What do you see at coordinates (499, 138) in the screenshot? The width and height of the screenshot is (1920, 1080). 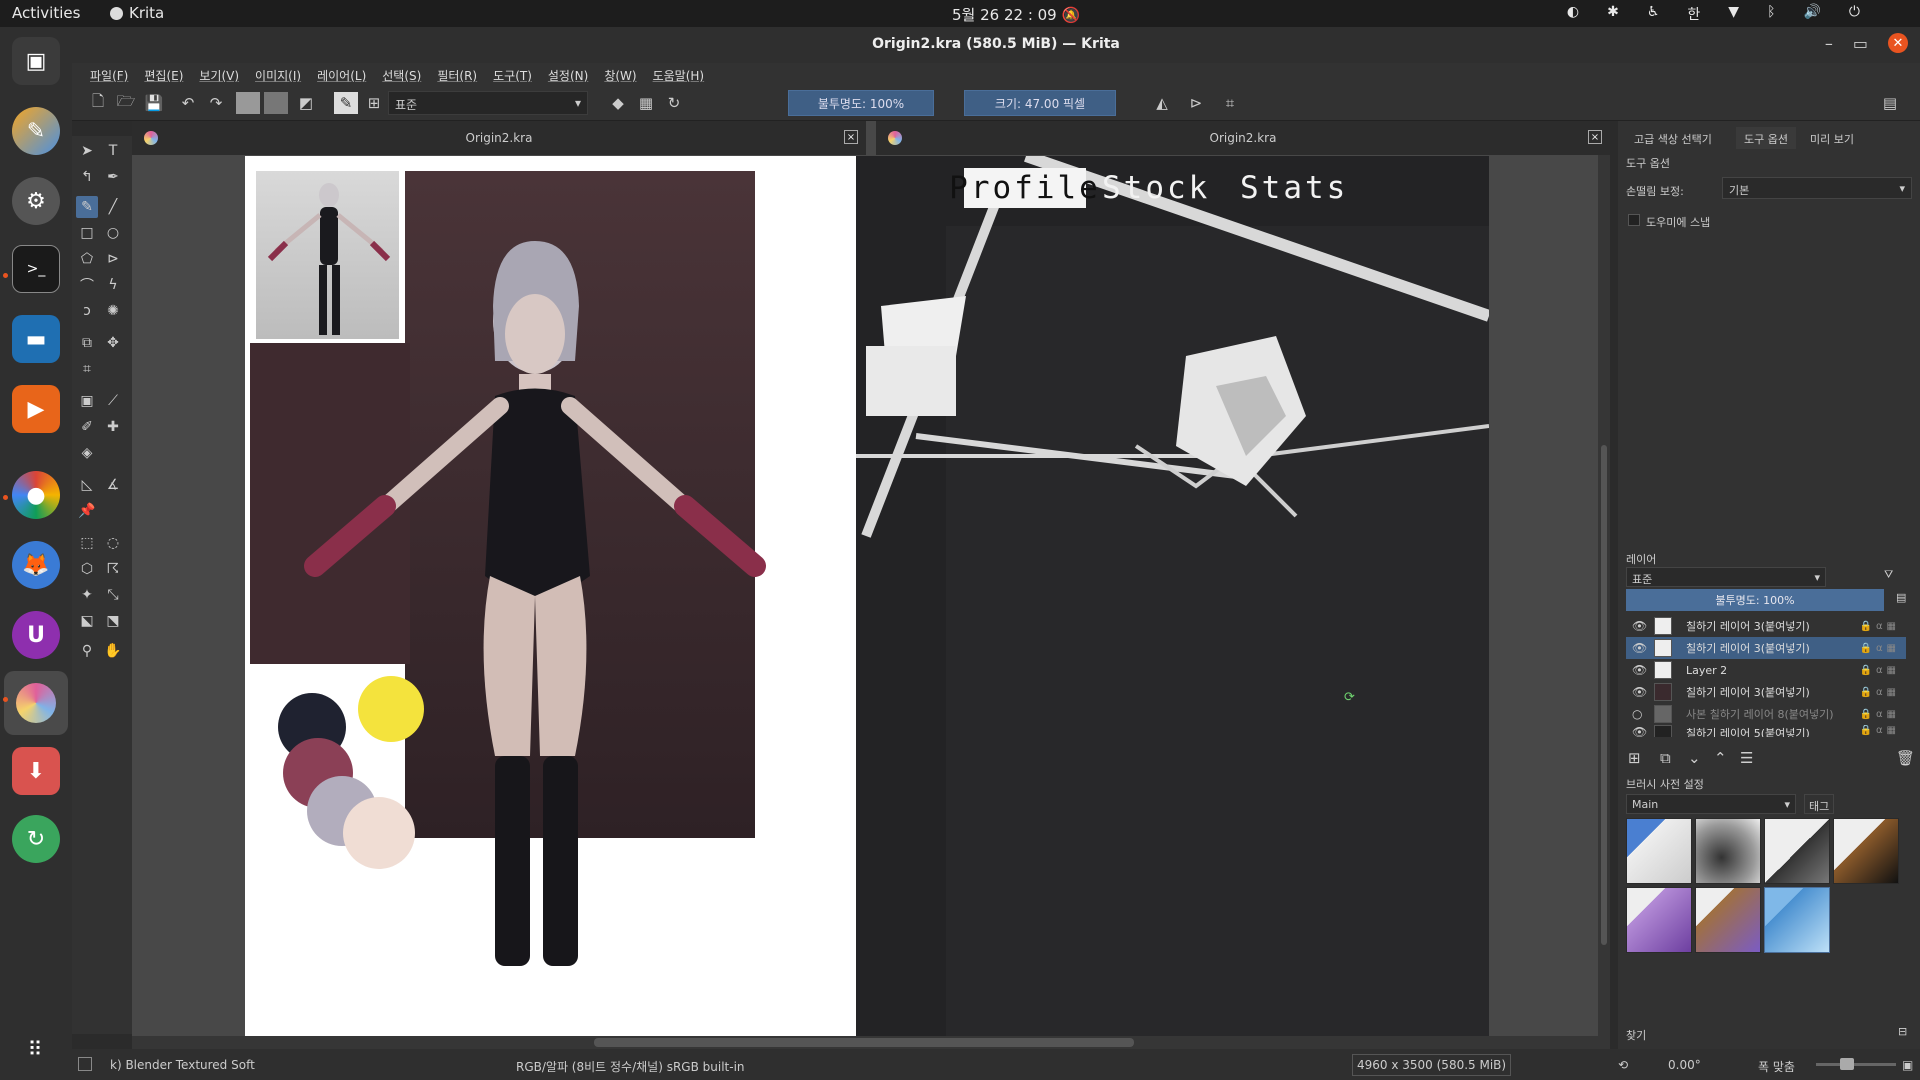 I see `document-tab-1: Origin2.kra ×` at bounding box center [499, 138].